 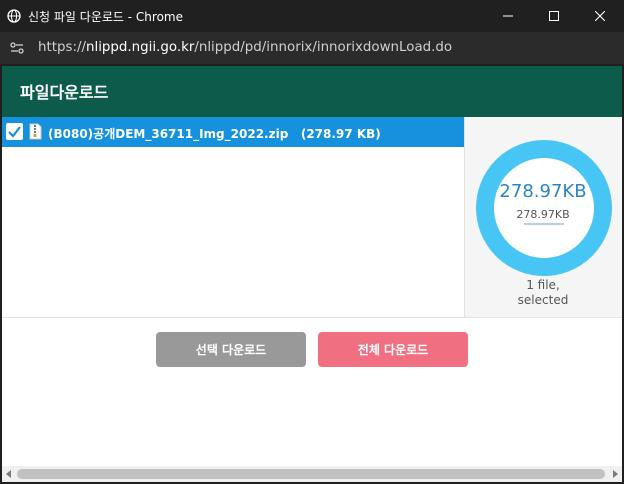 I want to click on maximize-button, so click(x=554, y=16).